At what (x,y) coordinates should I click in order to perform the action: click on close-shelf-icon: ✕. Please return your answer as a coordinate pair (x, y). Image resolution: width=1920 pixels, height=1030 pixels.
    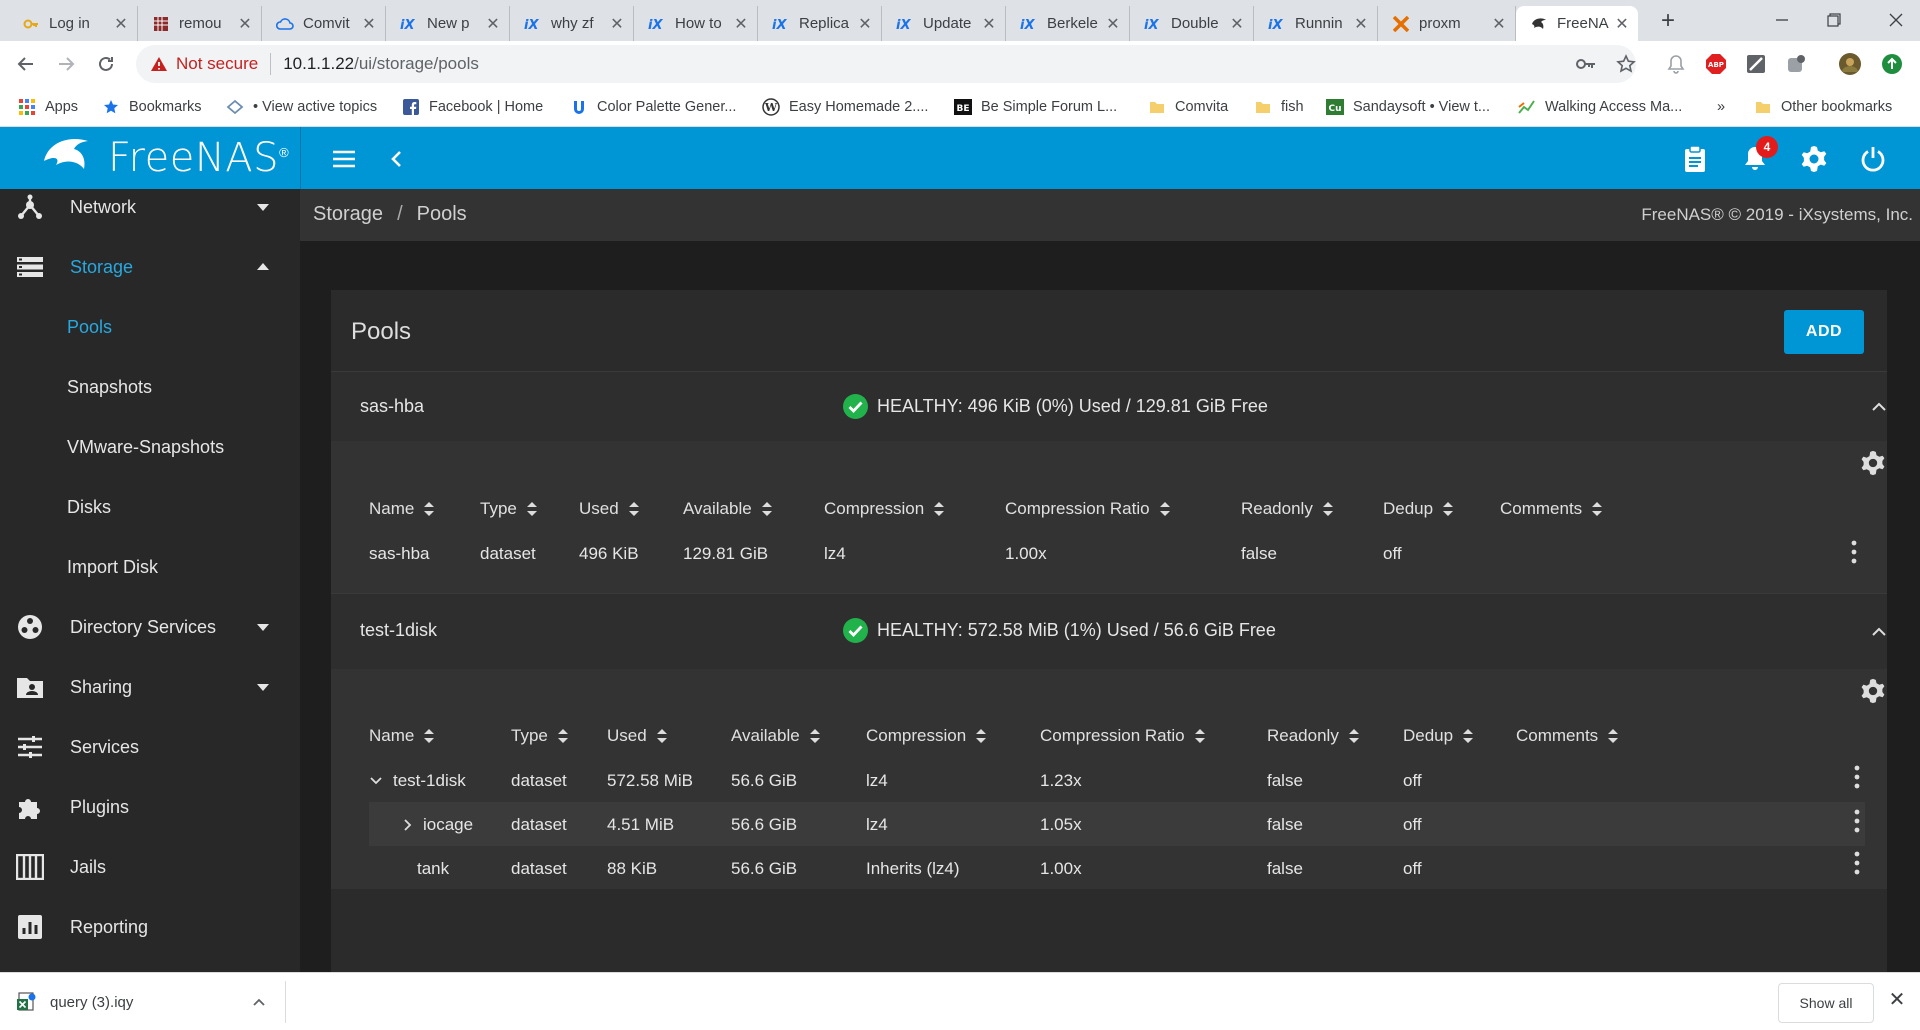
    Looking at the image, I should click on (1897, 1000).